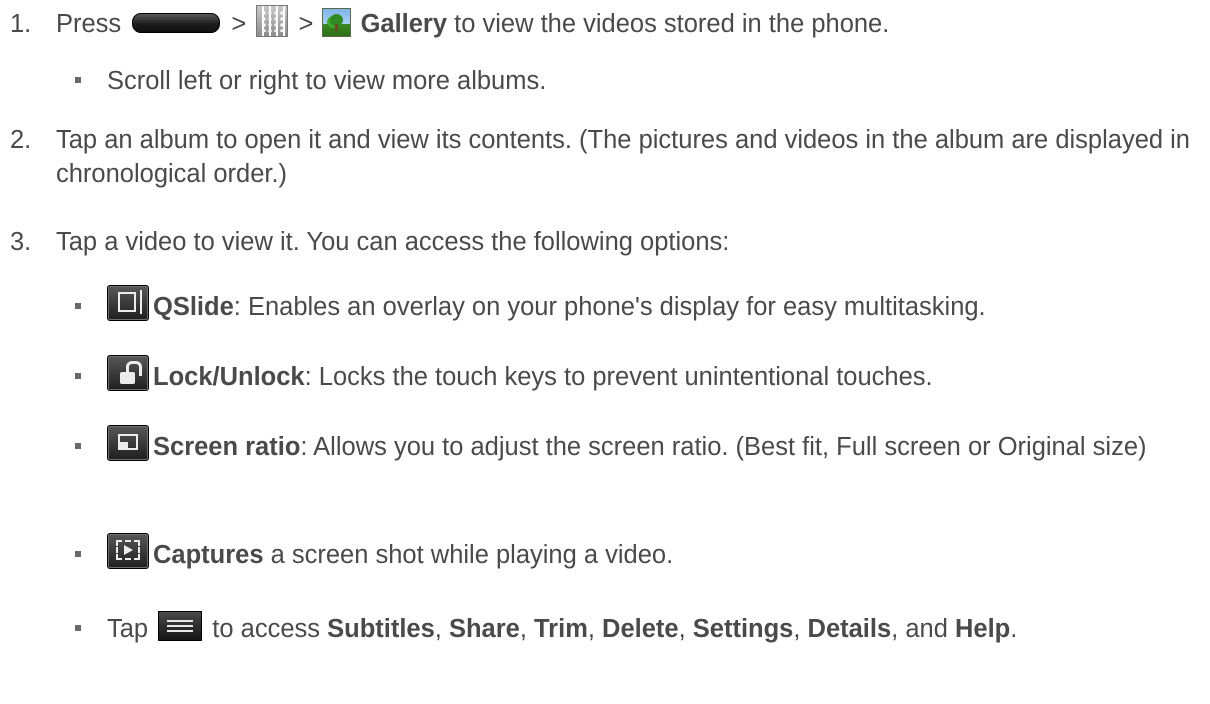  Describe the element at coordinates (561, 629) in the screenshot. I see `menu-item-trim: Trim` at that location.